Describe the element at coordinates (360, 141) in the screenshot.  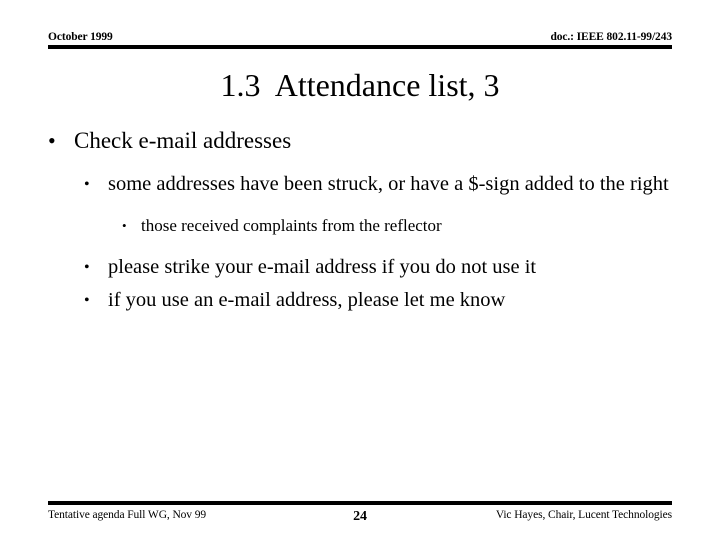
I see `bullet-item-level1: • Check e-mail addresses` at that location.